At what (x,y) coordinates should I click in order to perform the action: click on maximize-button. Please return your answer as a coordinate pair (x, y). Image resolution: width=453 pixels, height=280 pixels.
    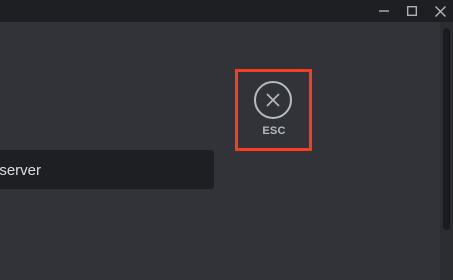
    Looking at the image, I should click on (412, 11).